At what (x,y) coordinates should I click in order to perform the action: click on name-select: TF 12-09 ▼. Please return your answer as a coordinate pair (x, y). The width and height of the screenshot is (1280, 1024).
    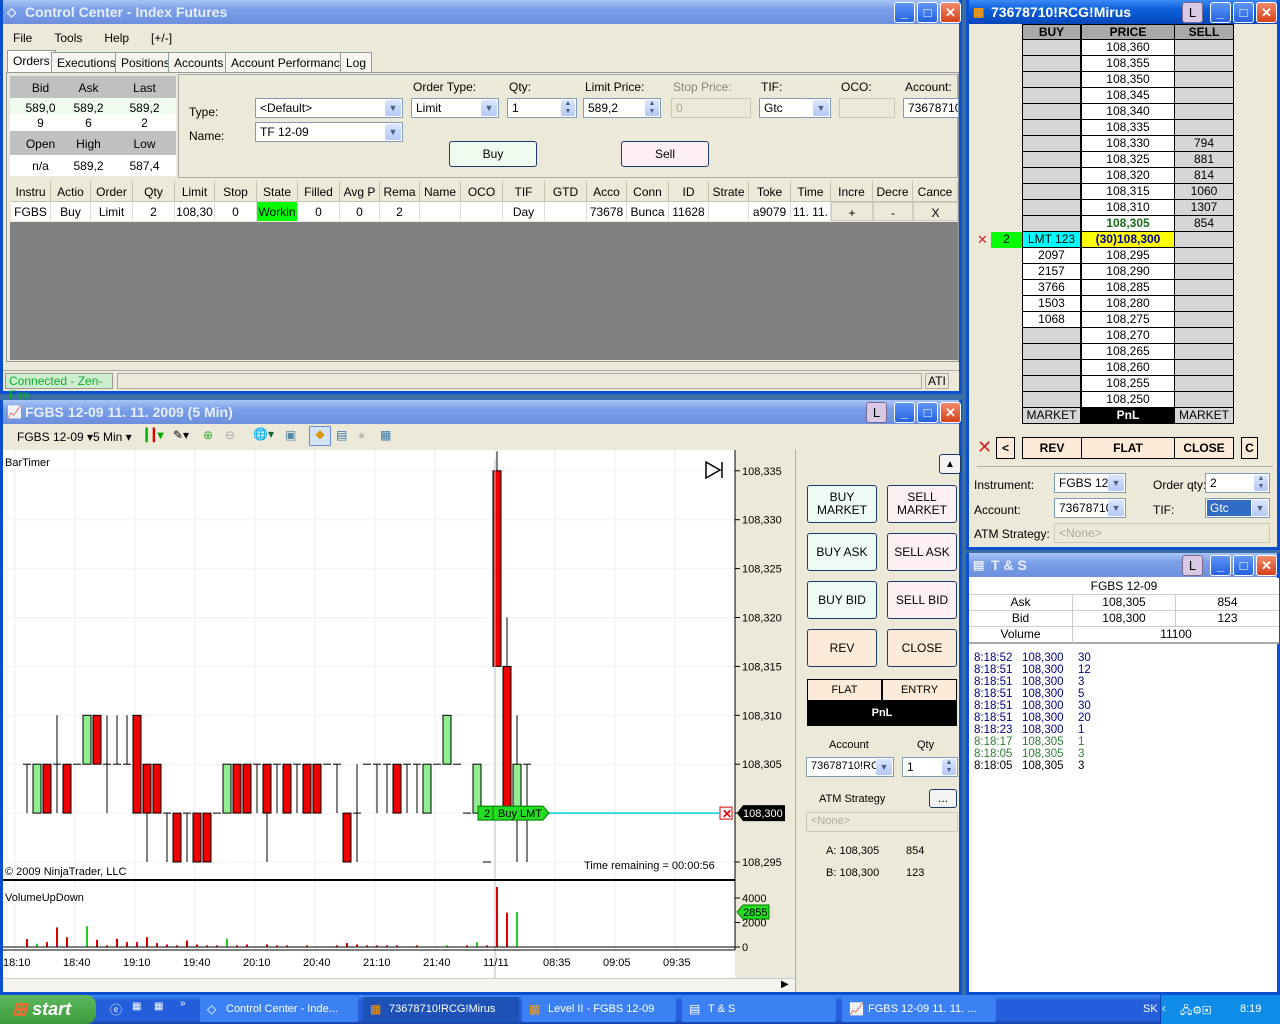
    Looking at the image, I should click on (329, 132).